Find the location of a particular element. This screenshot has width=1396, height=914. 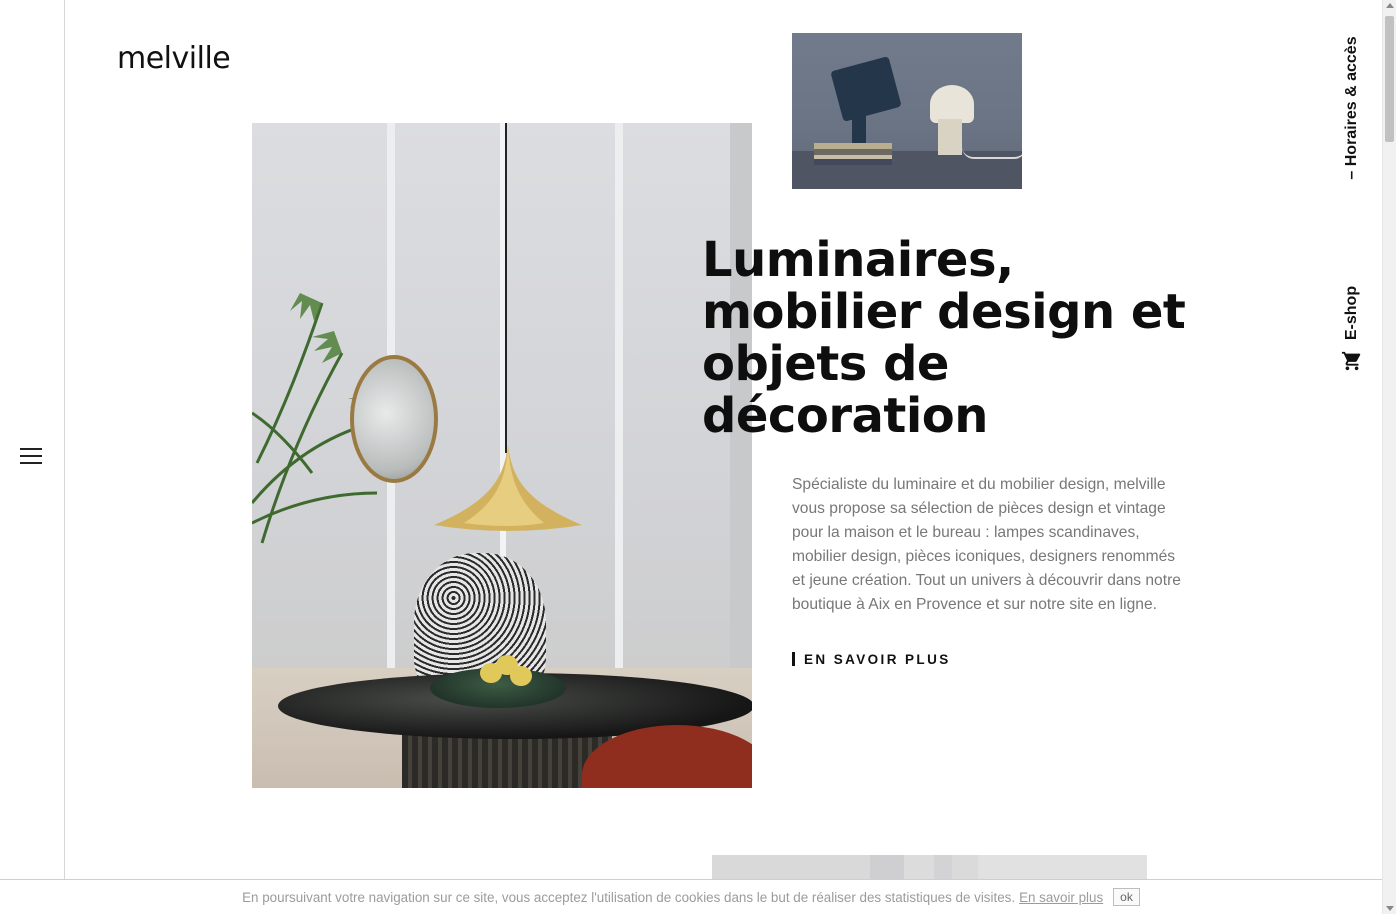

right-rail: – Horaires & accès E-shop is located at coordinates (1352, 440).